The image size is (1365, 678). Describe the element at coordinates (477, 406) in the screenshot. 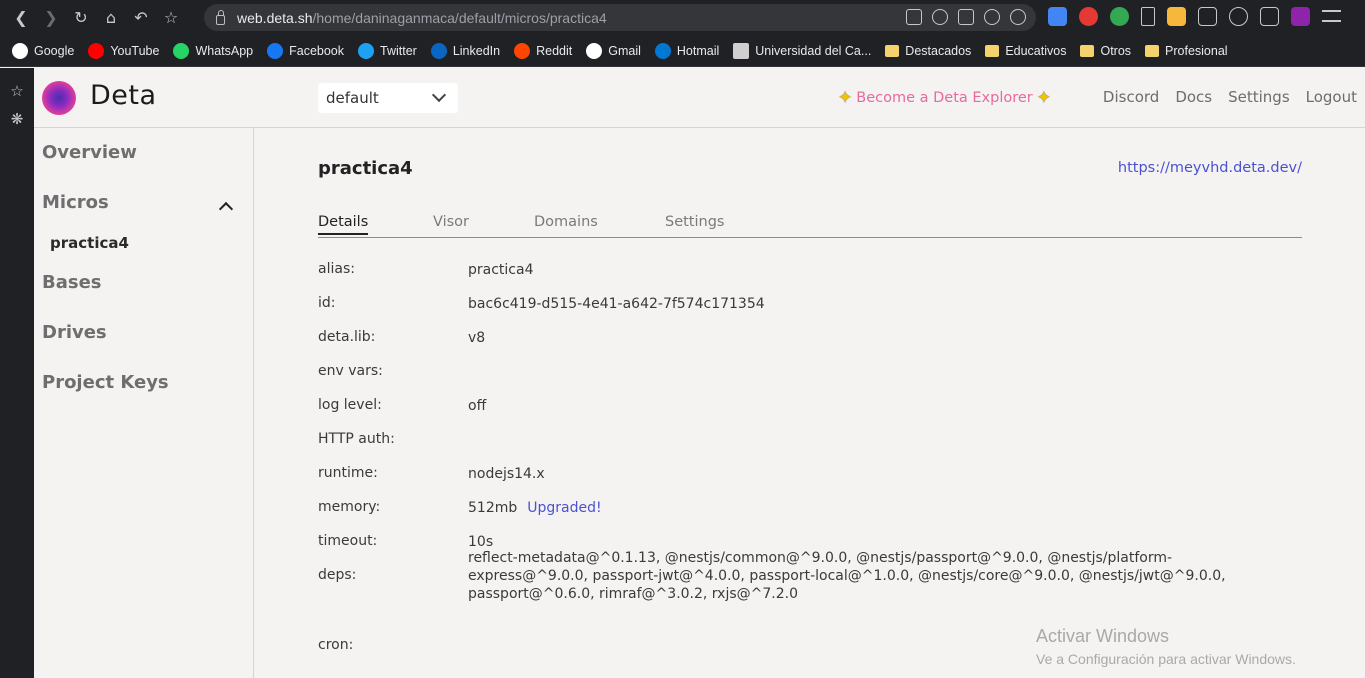

I see `detail-value: off` at that location.